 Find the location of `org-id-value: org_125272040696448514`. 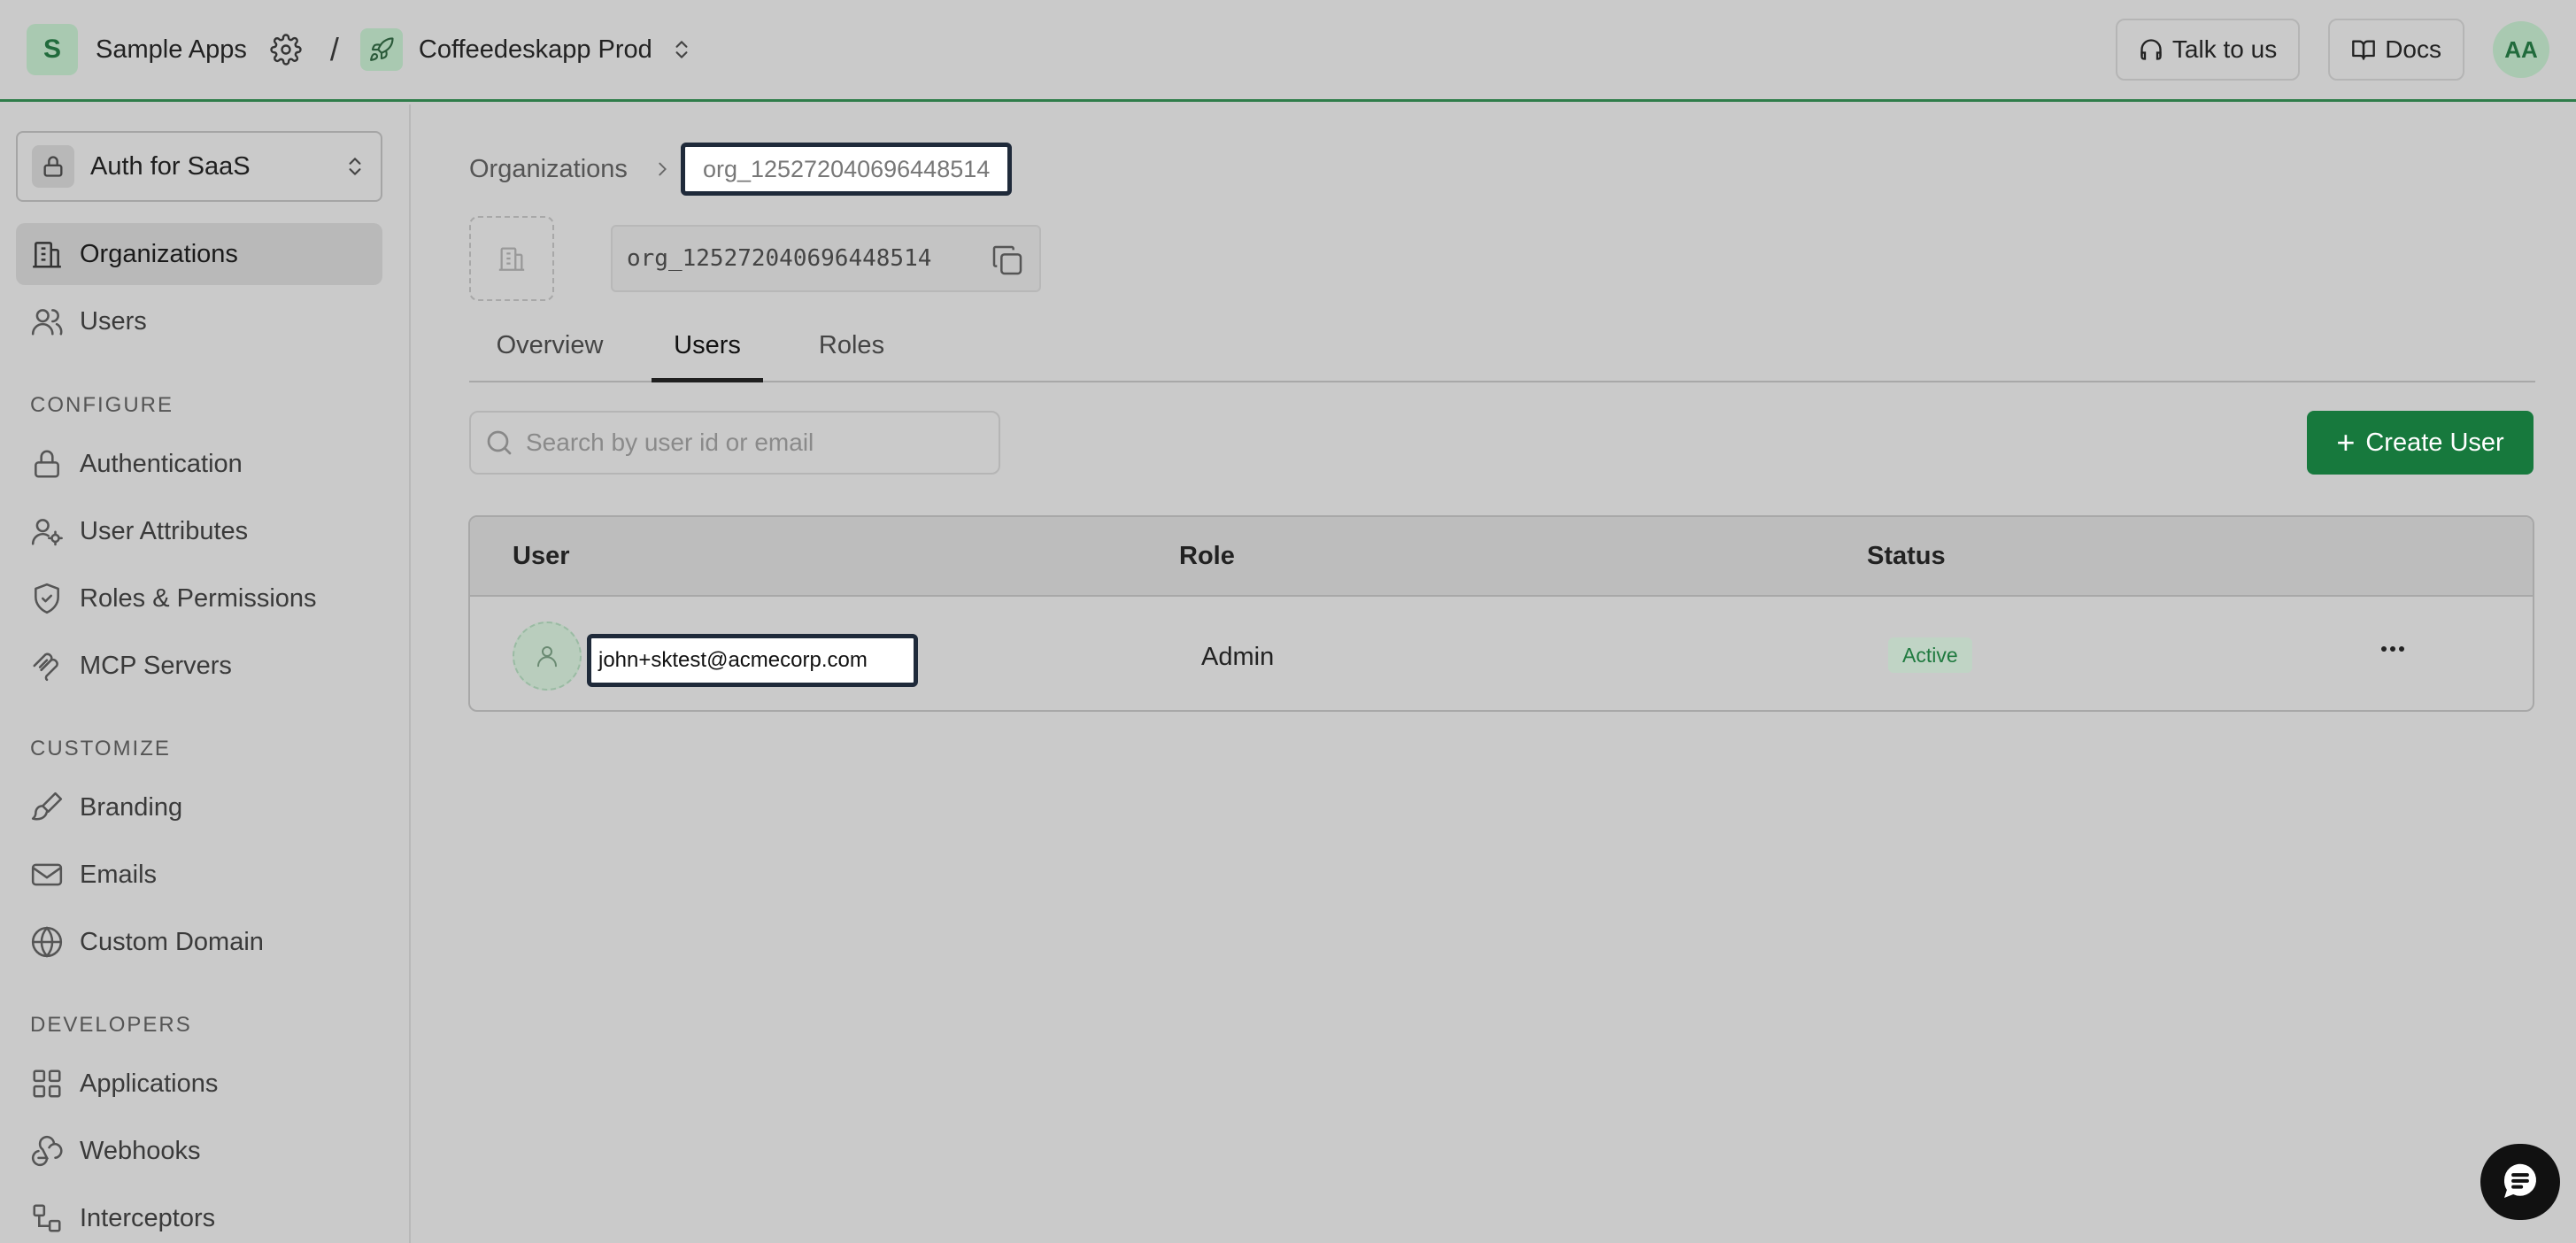

org-id-value: org_125272040696448514 is located at coordinates (779, 258).